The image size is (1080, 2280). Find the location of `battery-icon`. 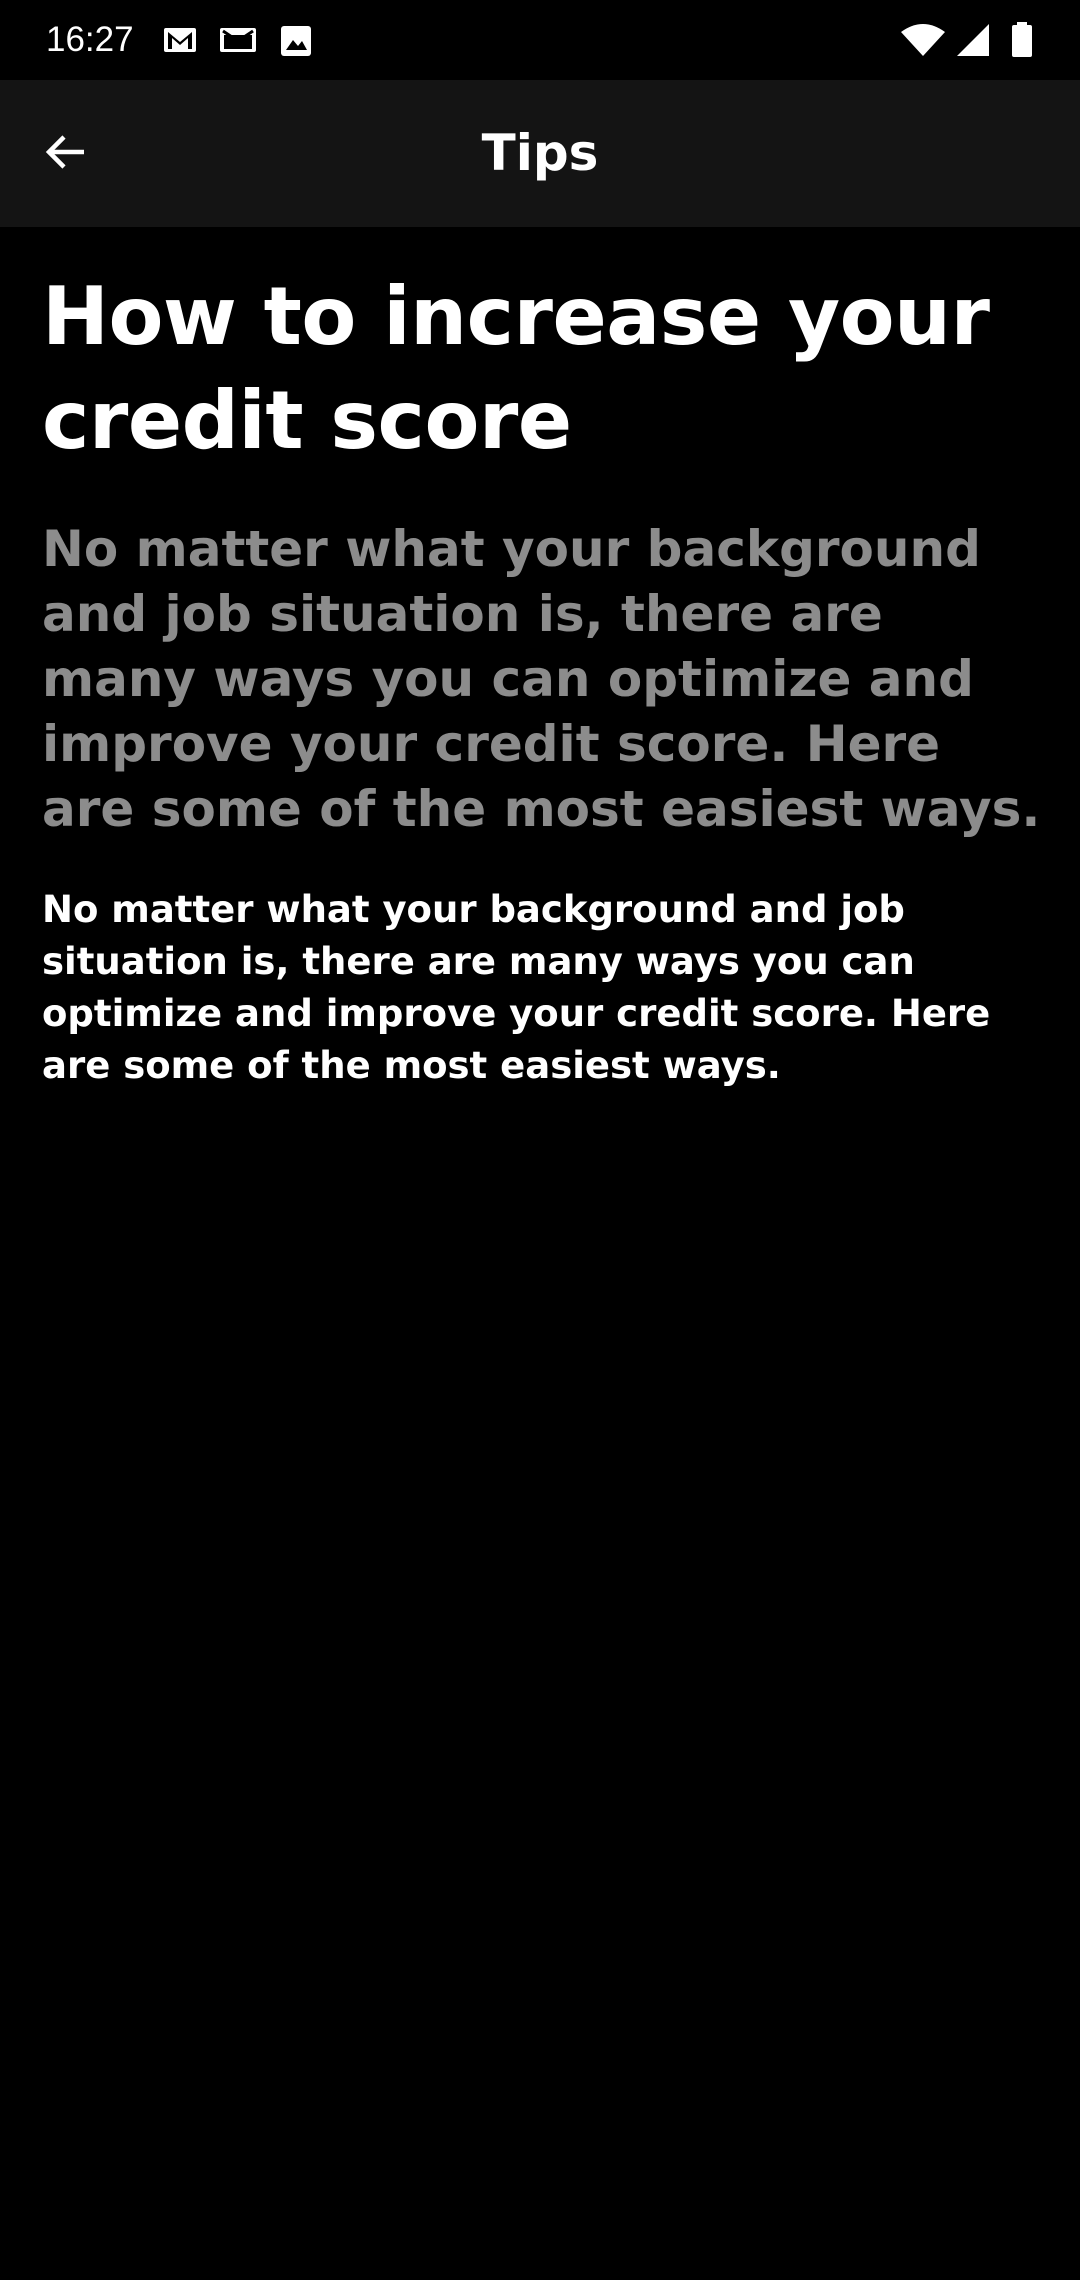

battery-icon is located at coordinates (1022, 42).